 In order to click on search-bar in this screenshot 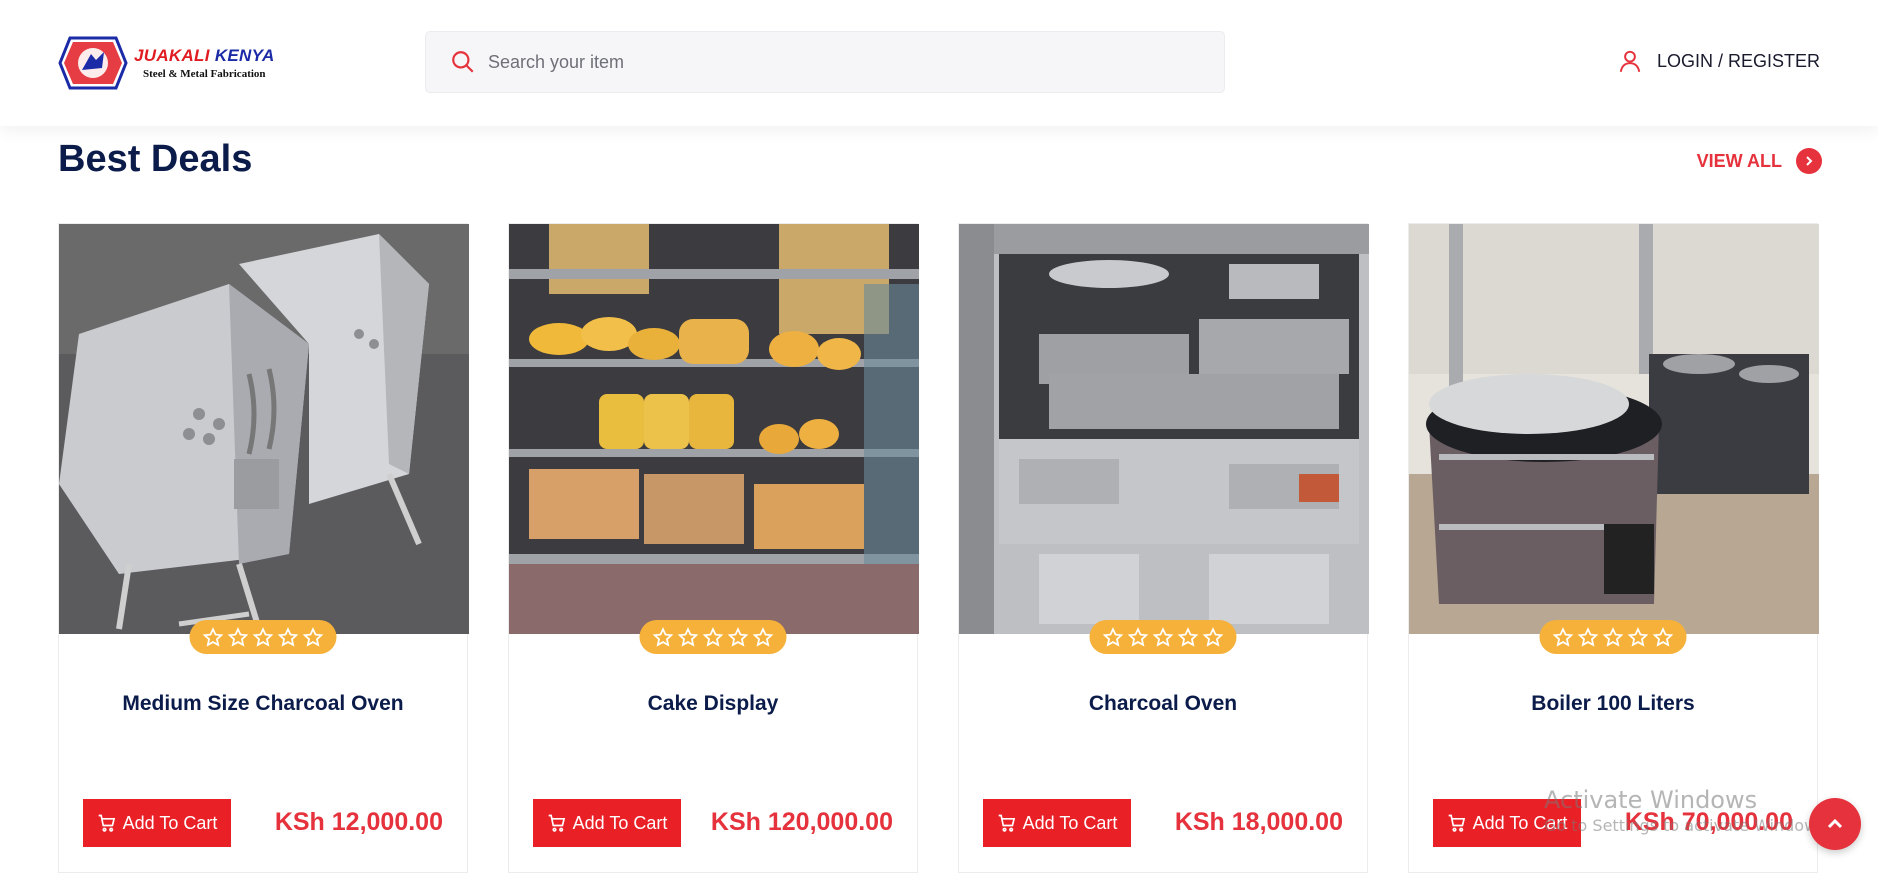, I will do `click(825, 62)`.